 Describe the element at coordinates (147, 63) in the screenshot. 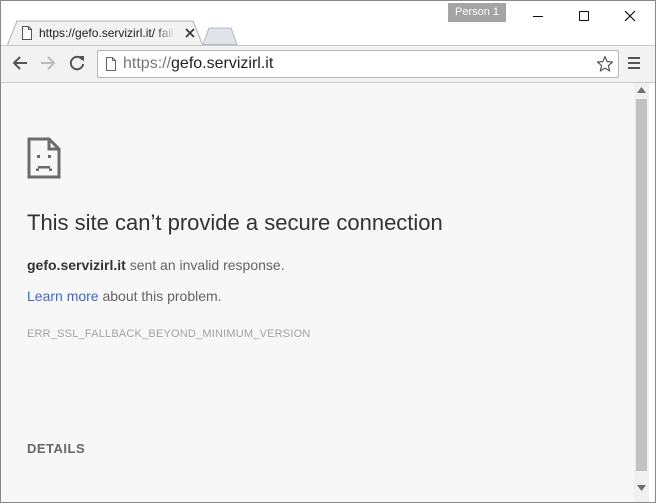

I see `url-scheme: https://` at that location.